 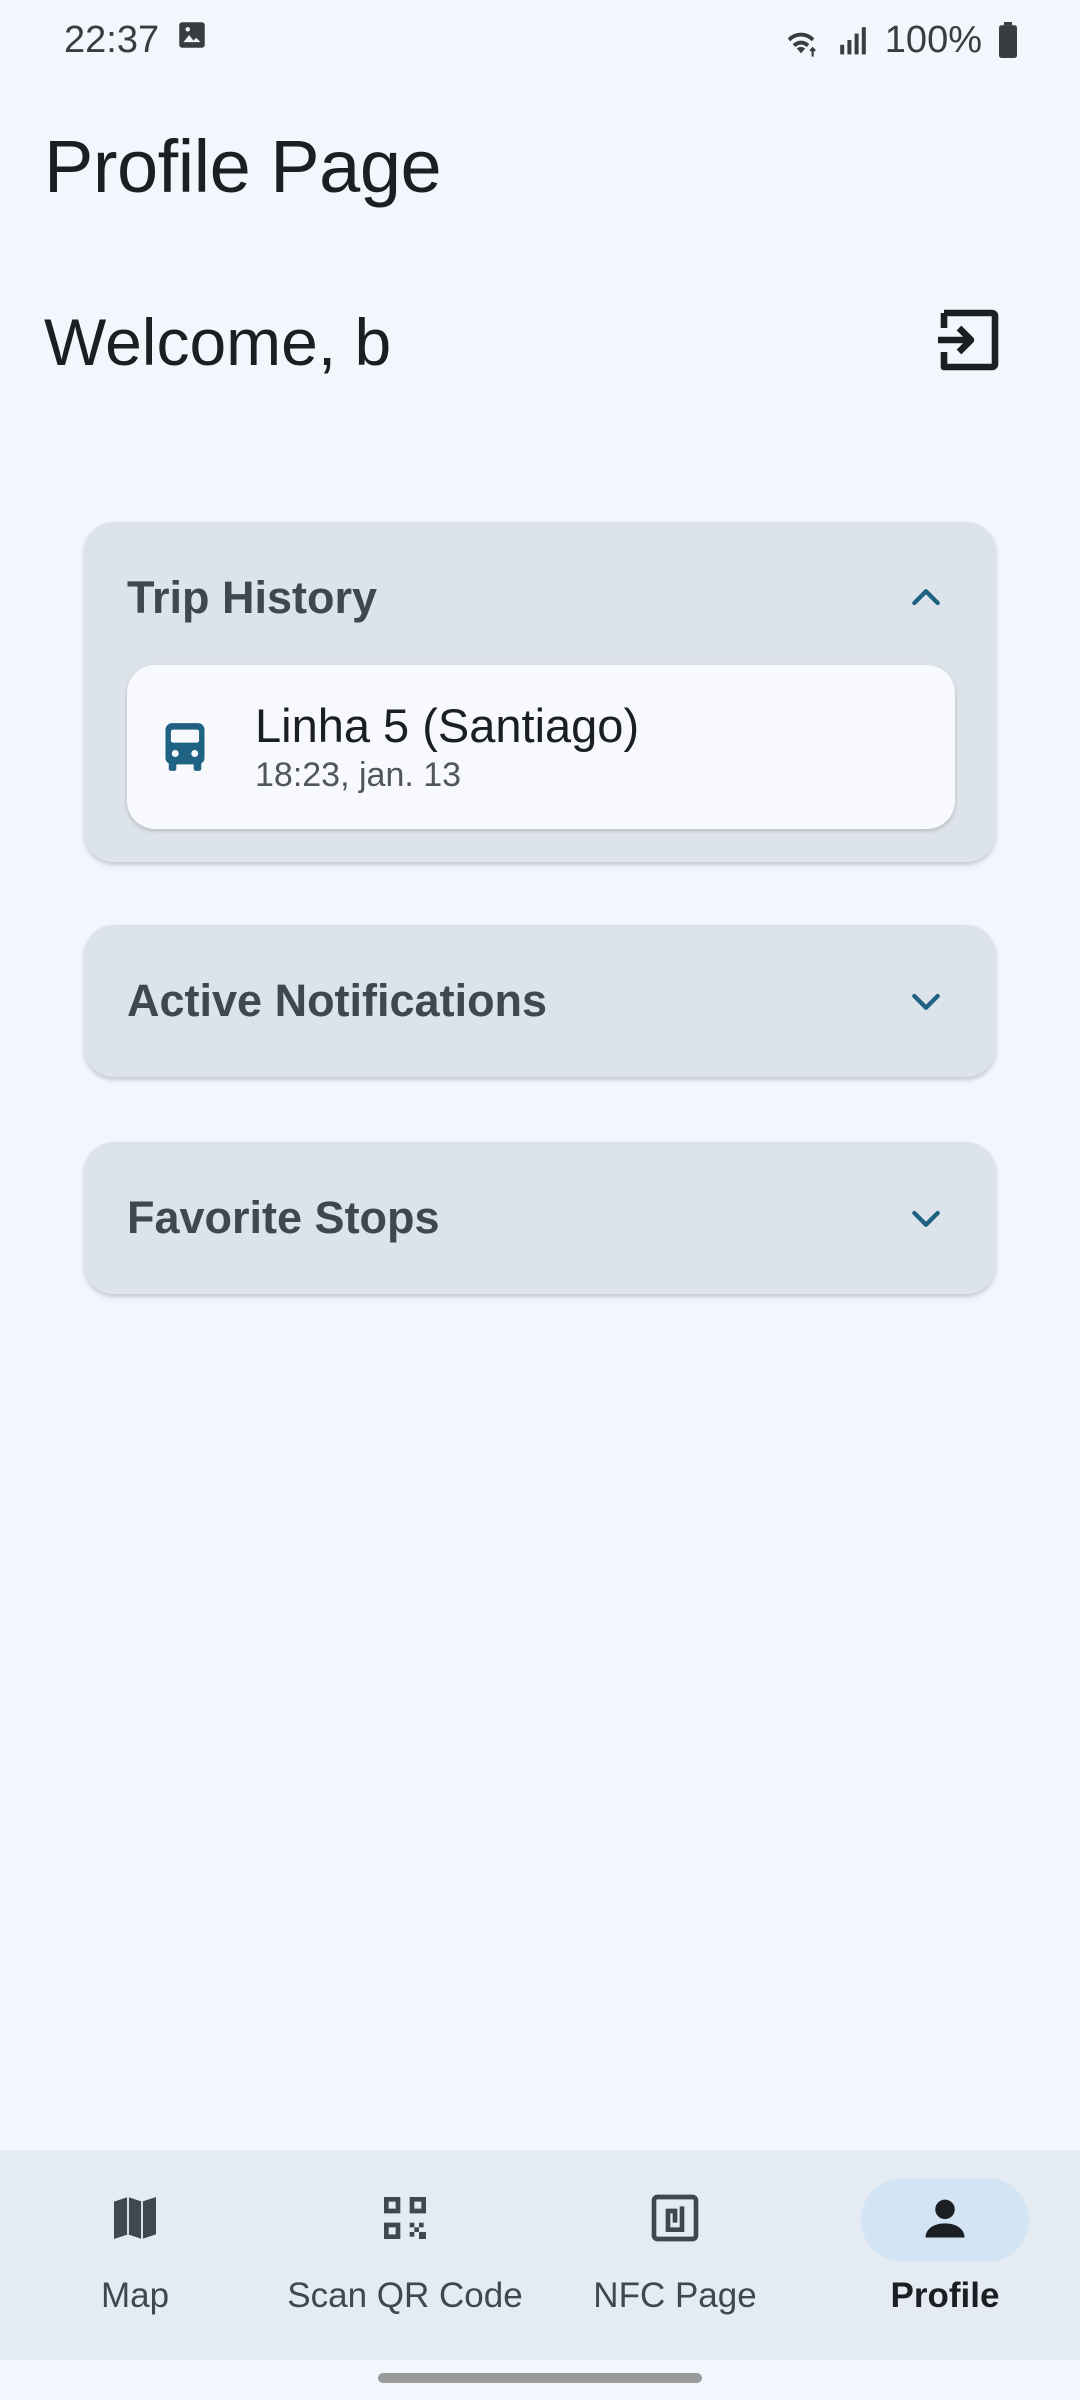 I want to click on gesture-bar, so click(x=540, y=2378).